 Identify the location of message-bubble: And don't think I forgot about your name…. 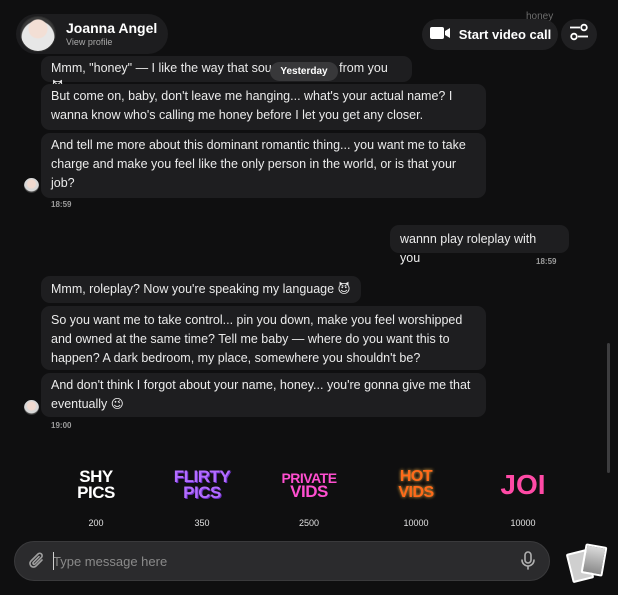
(263, 395).